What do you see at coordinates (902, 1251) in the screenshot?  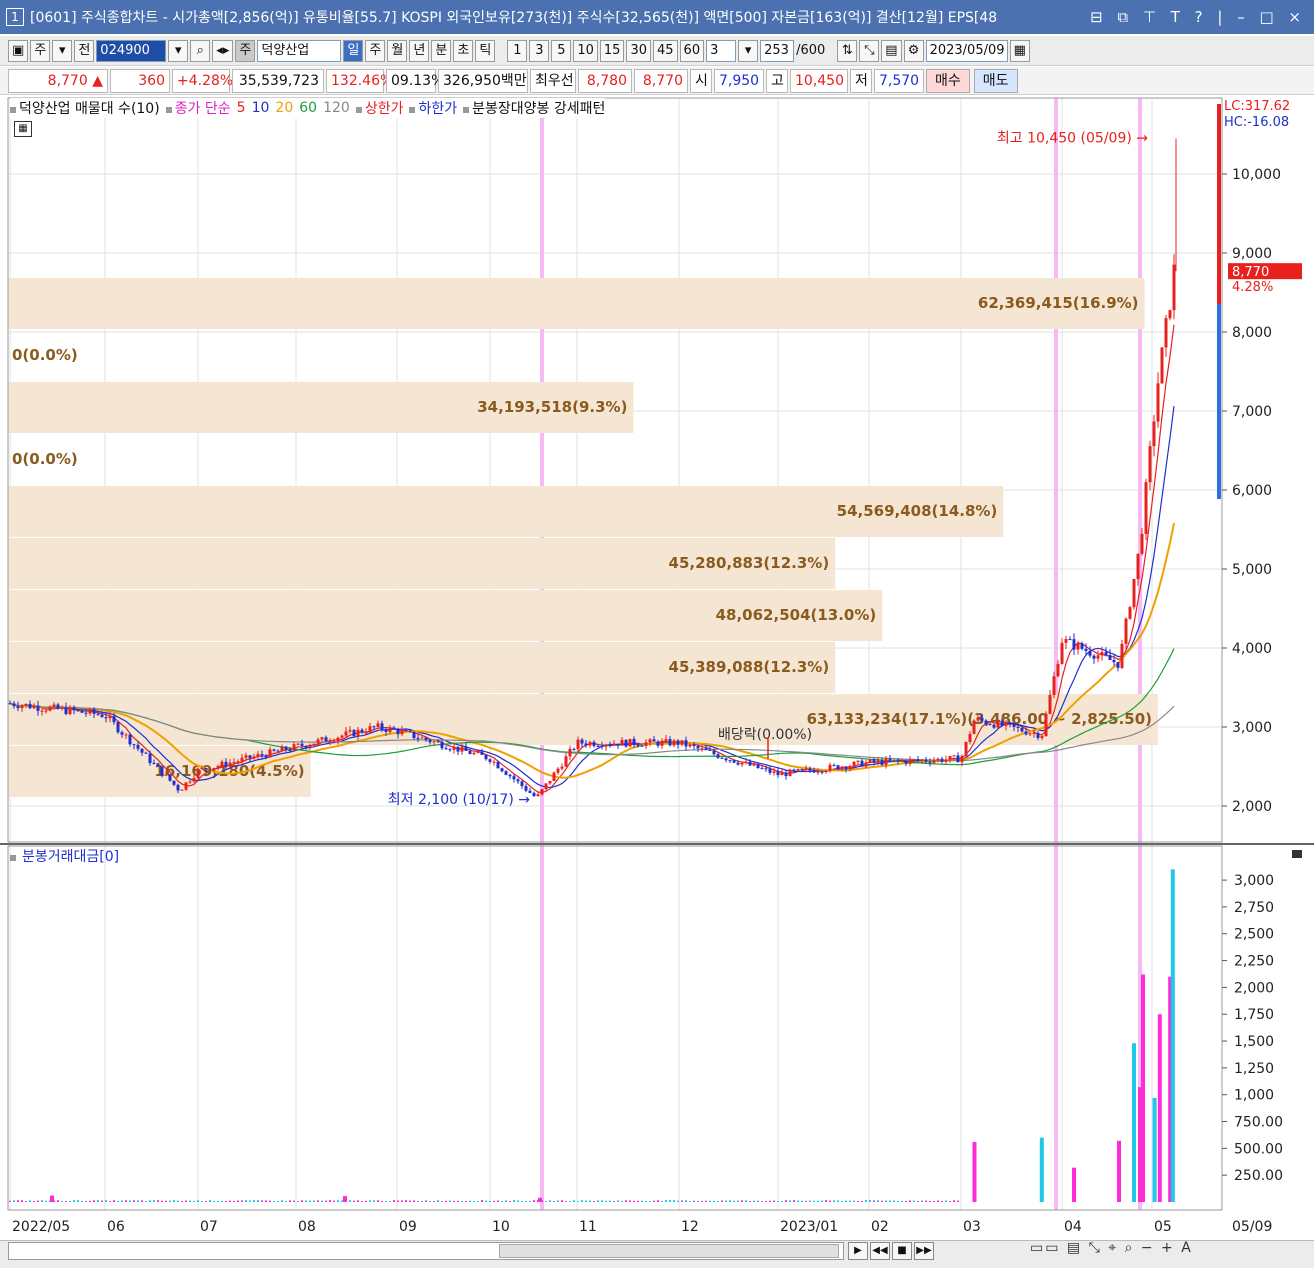 I see `stop-icon: ■` at bounding box center [902, 1251].